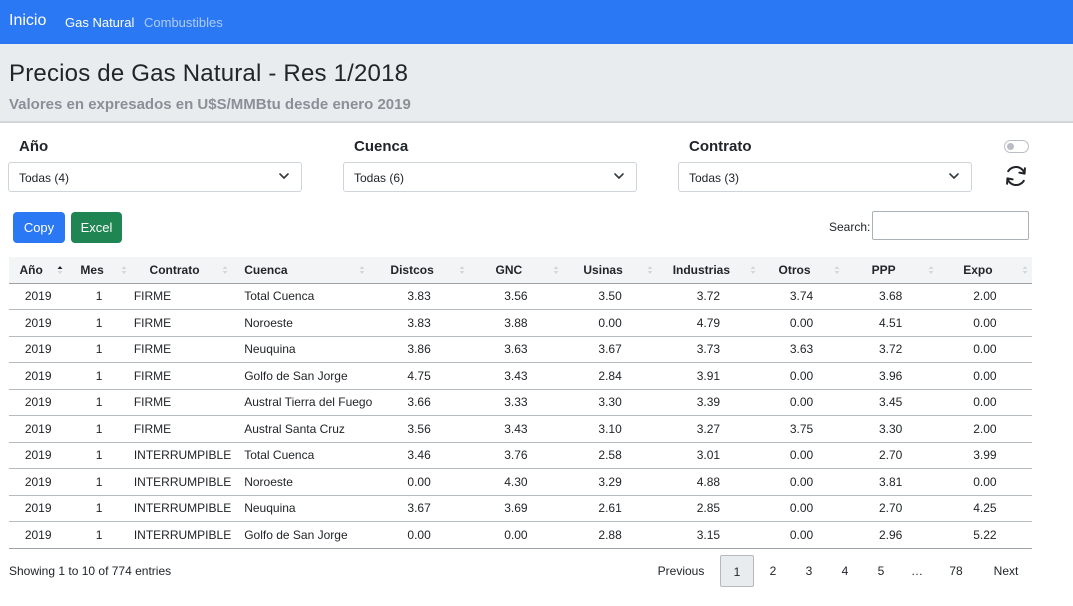 Image resolution: width=1073 pixels, height=606 pixels. I want to click on column-header-otros: Otros, so click(801, 270).